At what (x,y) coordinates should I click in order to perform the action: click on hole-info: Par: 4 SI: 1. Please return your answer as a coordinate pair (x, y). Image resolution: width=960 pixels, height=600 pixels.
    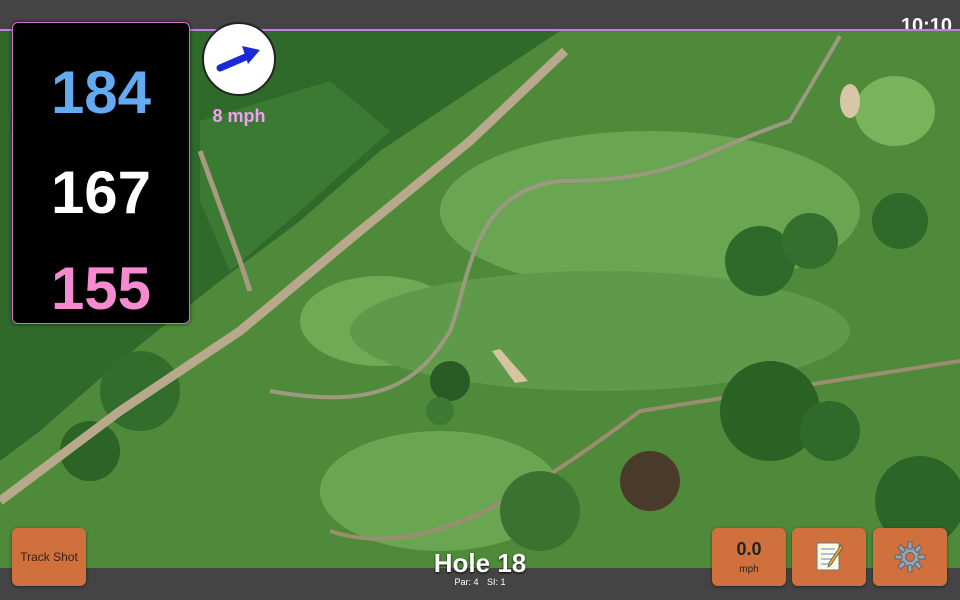
    Looking at the image, I should click on (480, 582).